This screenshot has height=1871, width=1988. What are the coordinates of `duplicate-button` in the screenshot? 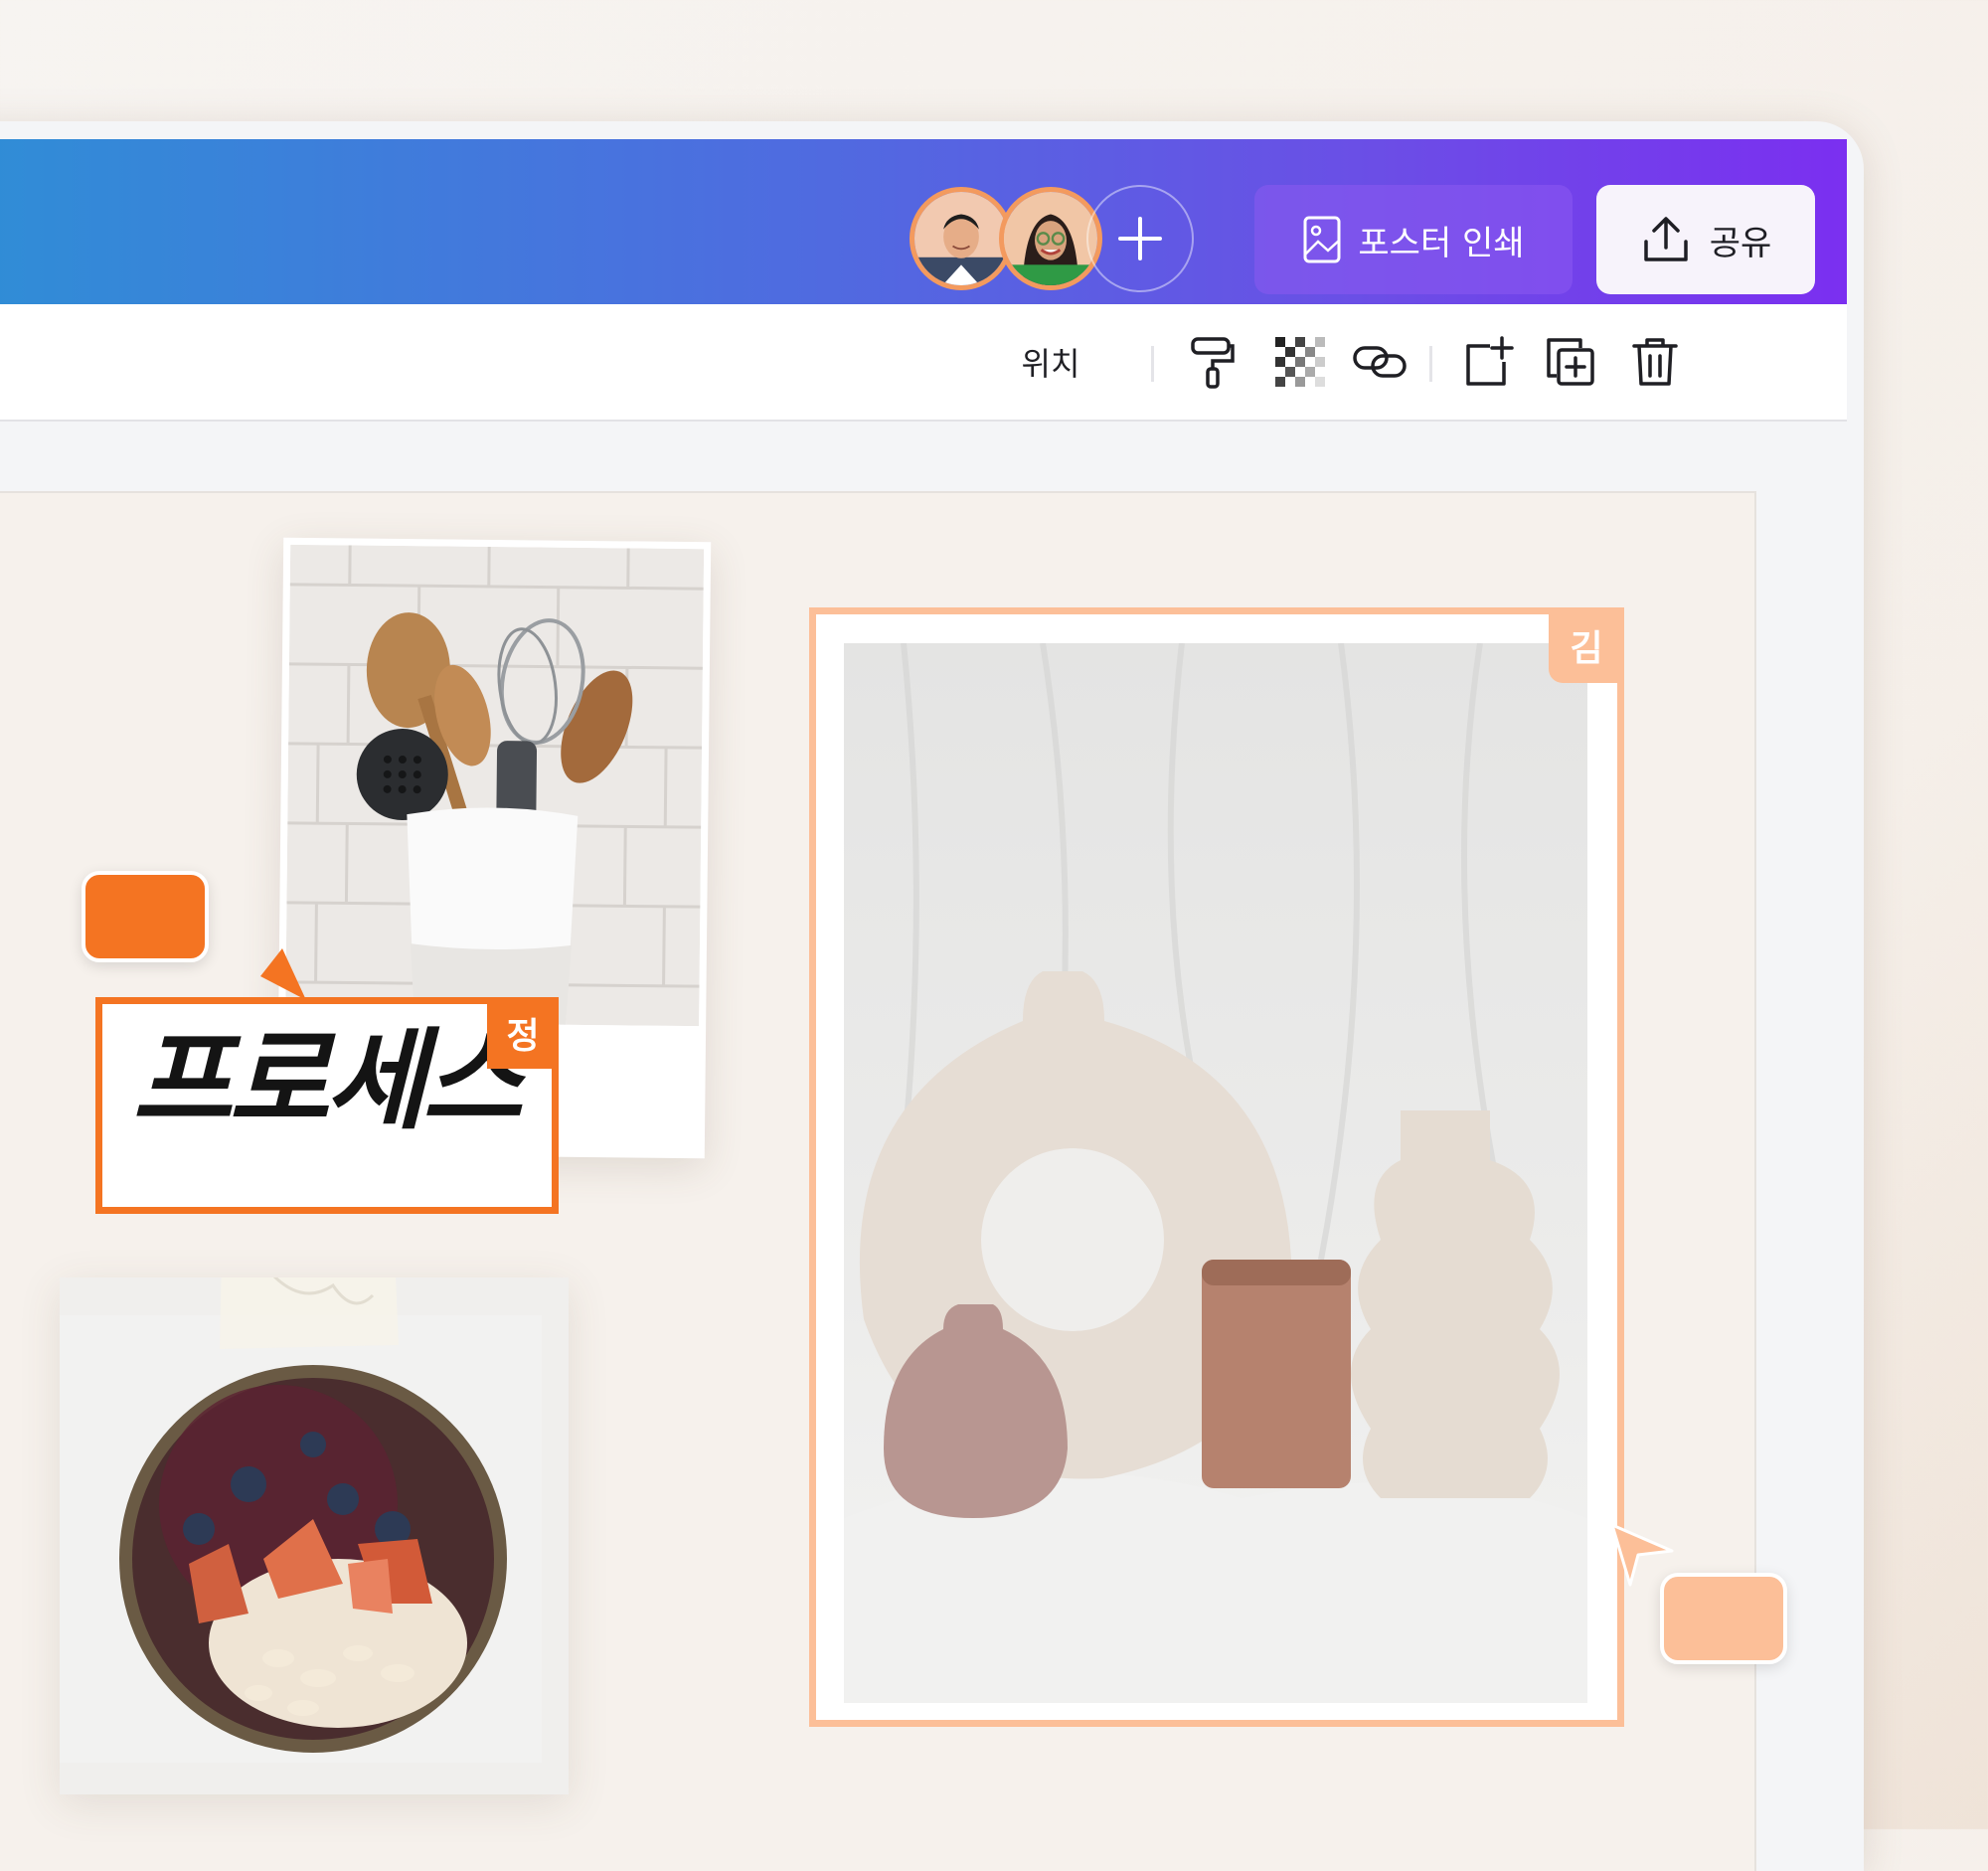 It's located at (1570, 362).